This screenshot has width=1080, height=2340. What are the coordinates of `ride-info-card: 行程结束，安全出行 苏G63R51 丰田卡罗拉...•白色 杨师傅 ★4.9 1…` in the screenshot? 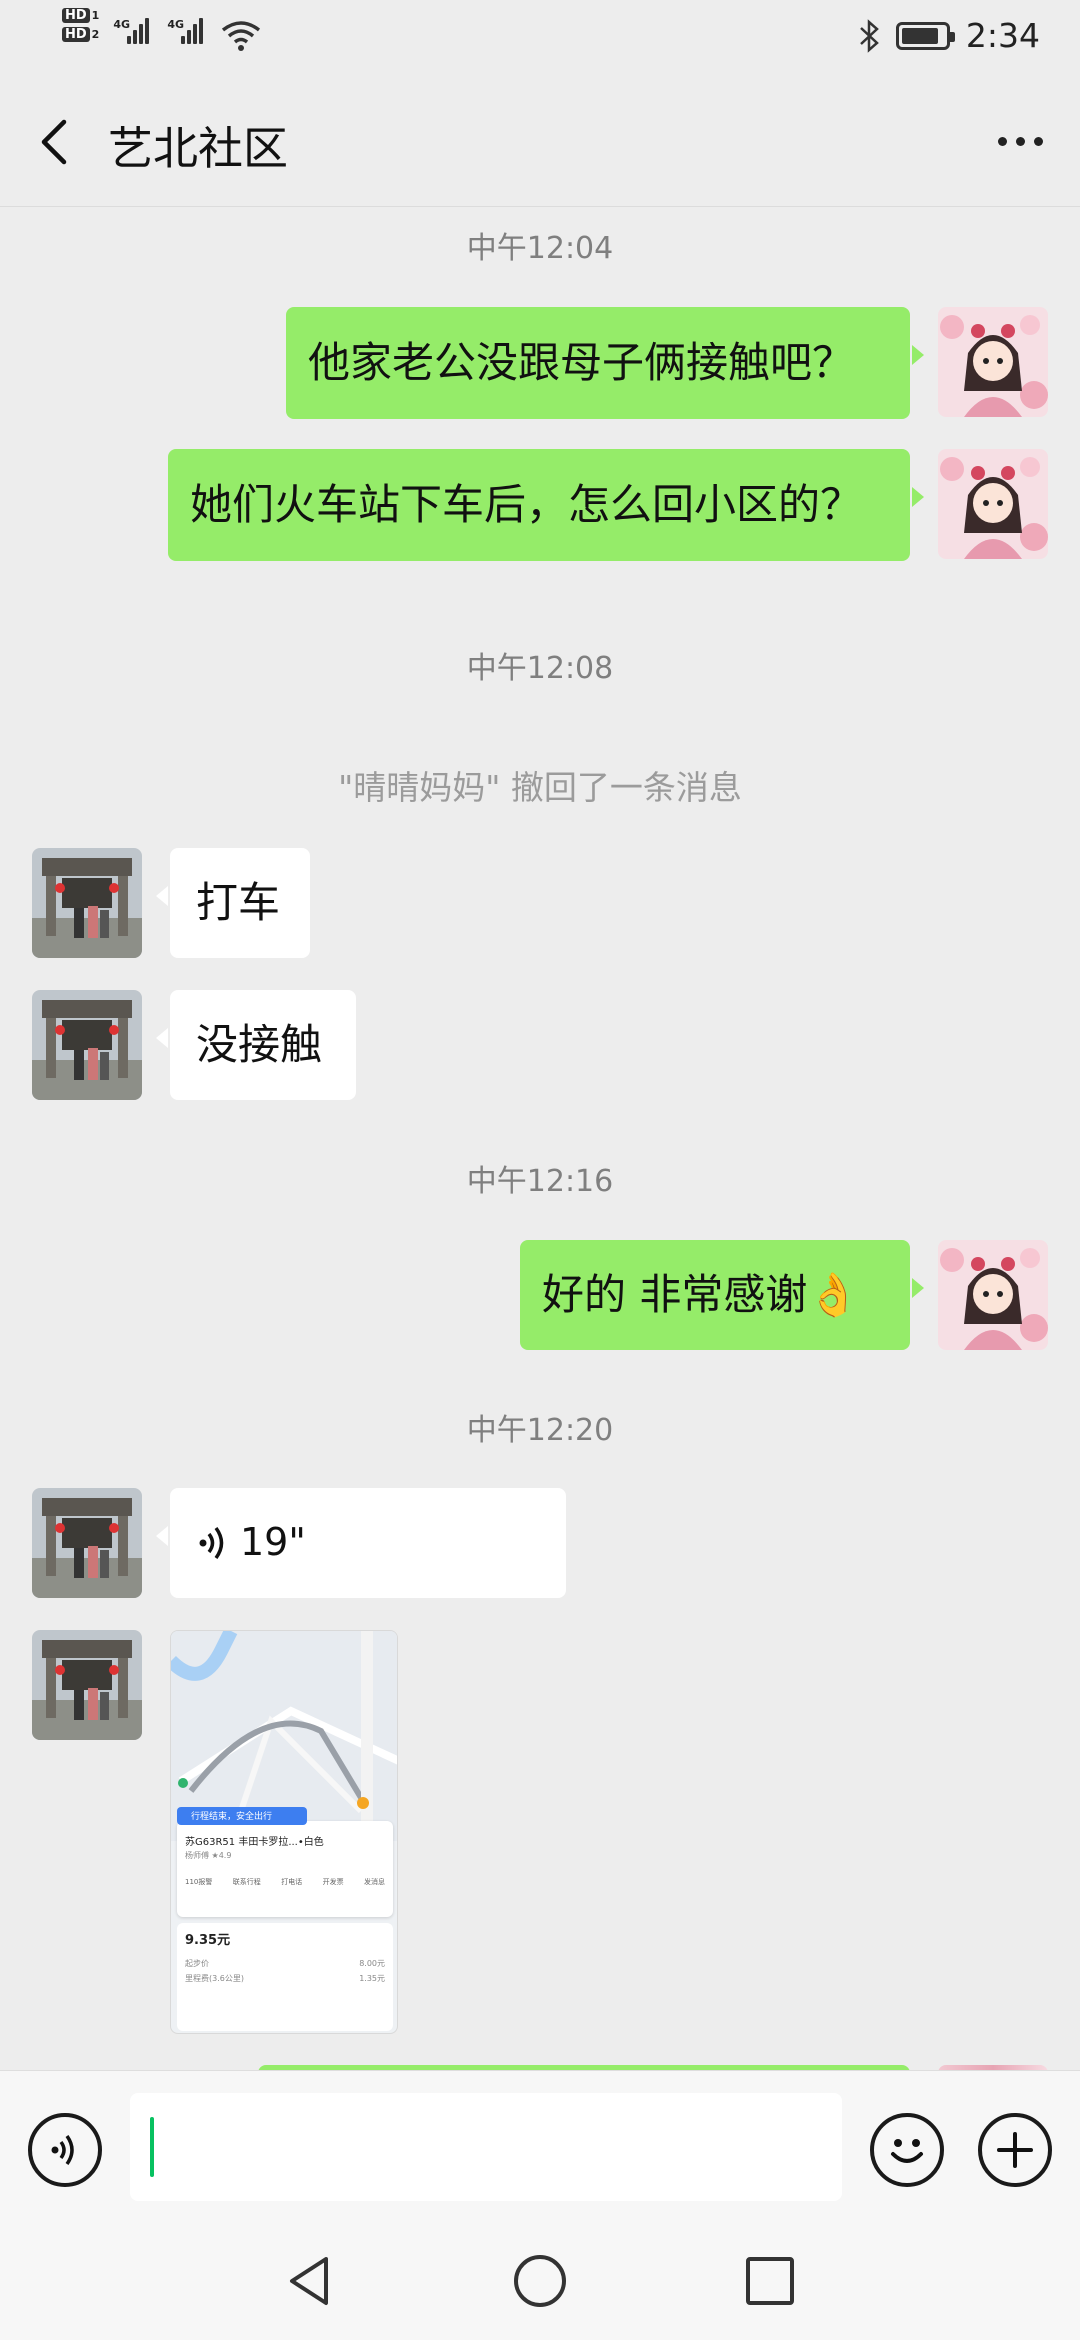 It's located at (285, 1862).